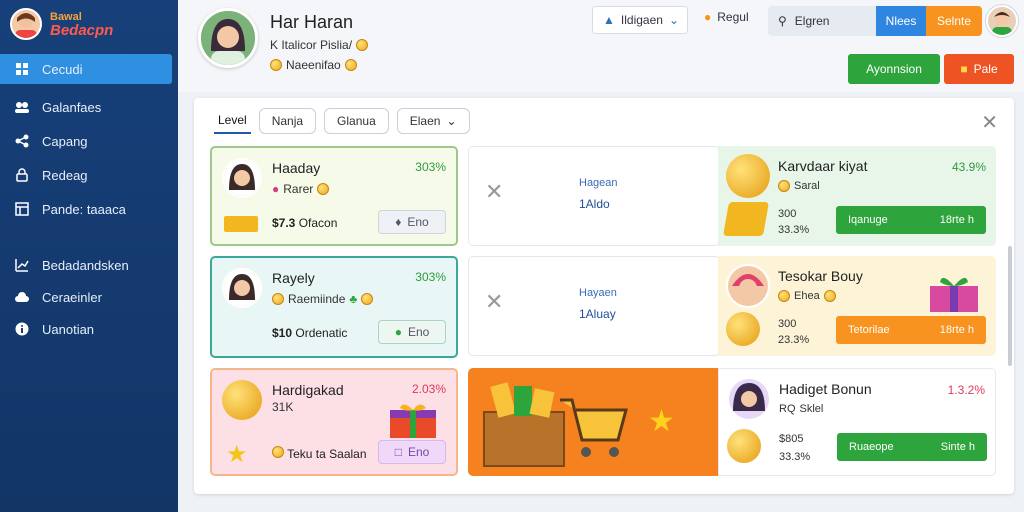 The height and width of the screenshot is (512, 1024). Describe the element at coordinates (433, 121) in the screenshot. I see `tab-elaen: Elaen ⌄` at that location.